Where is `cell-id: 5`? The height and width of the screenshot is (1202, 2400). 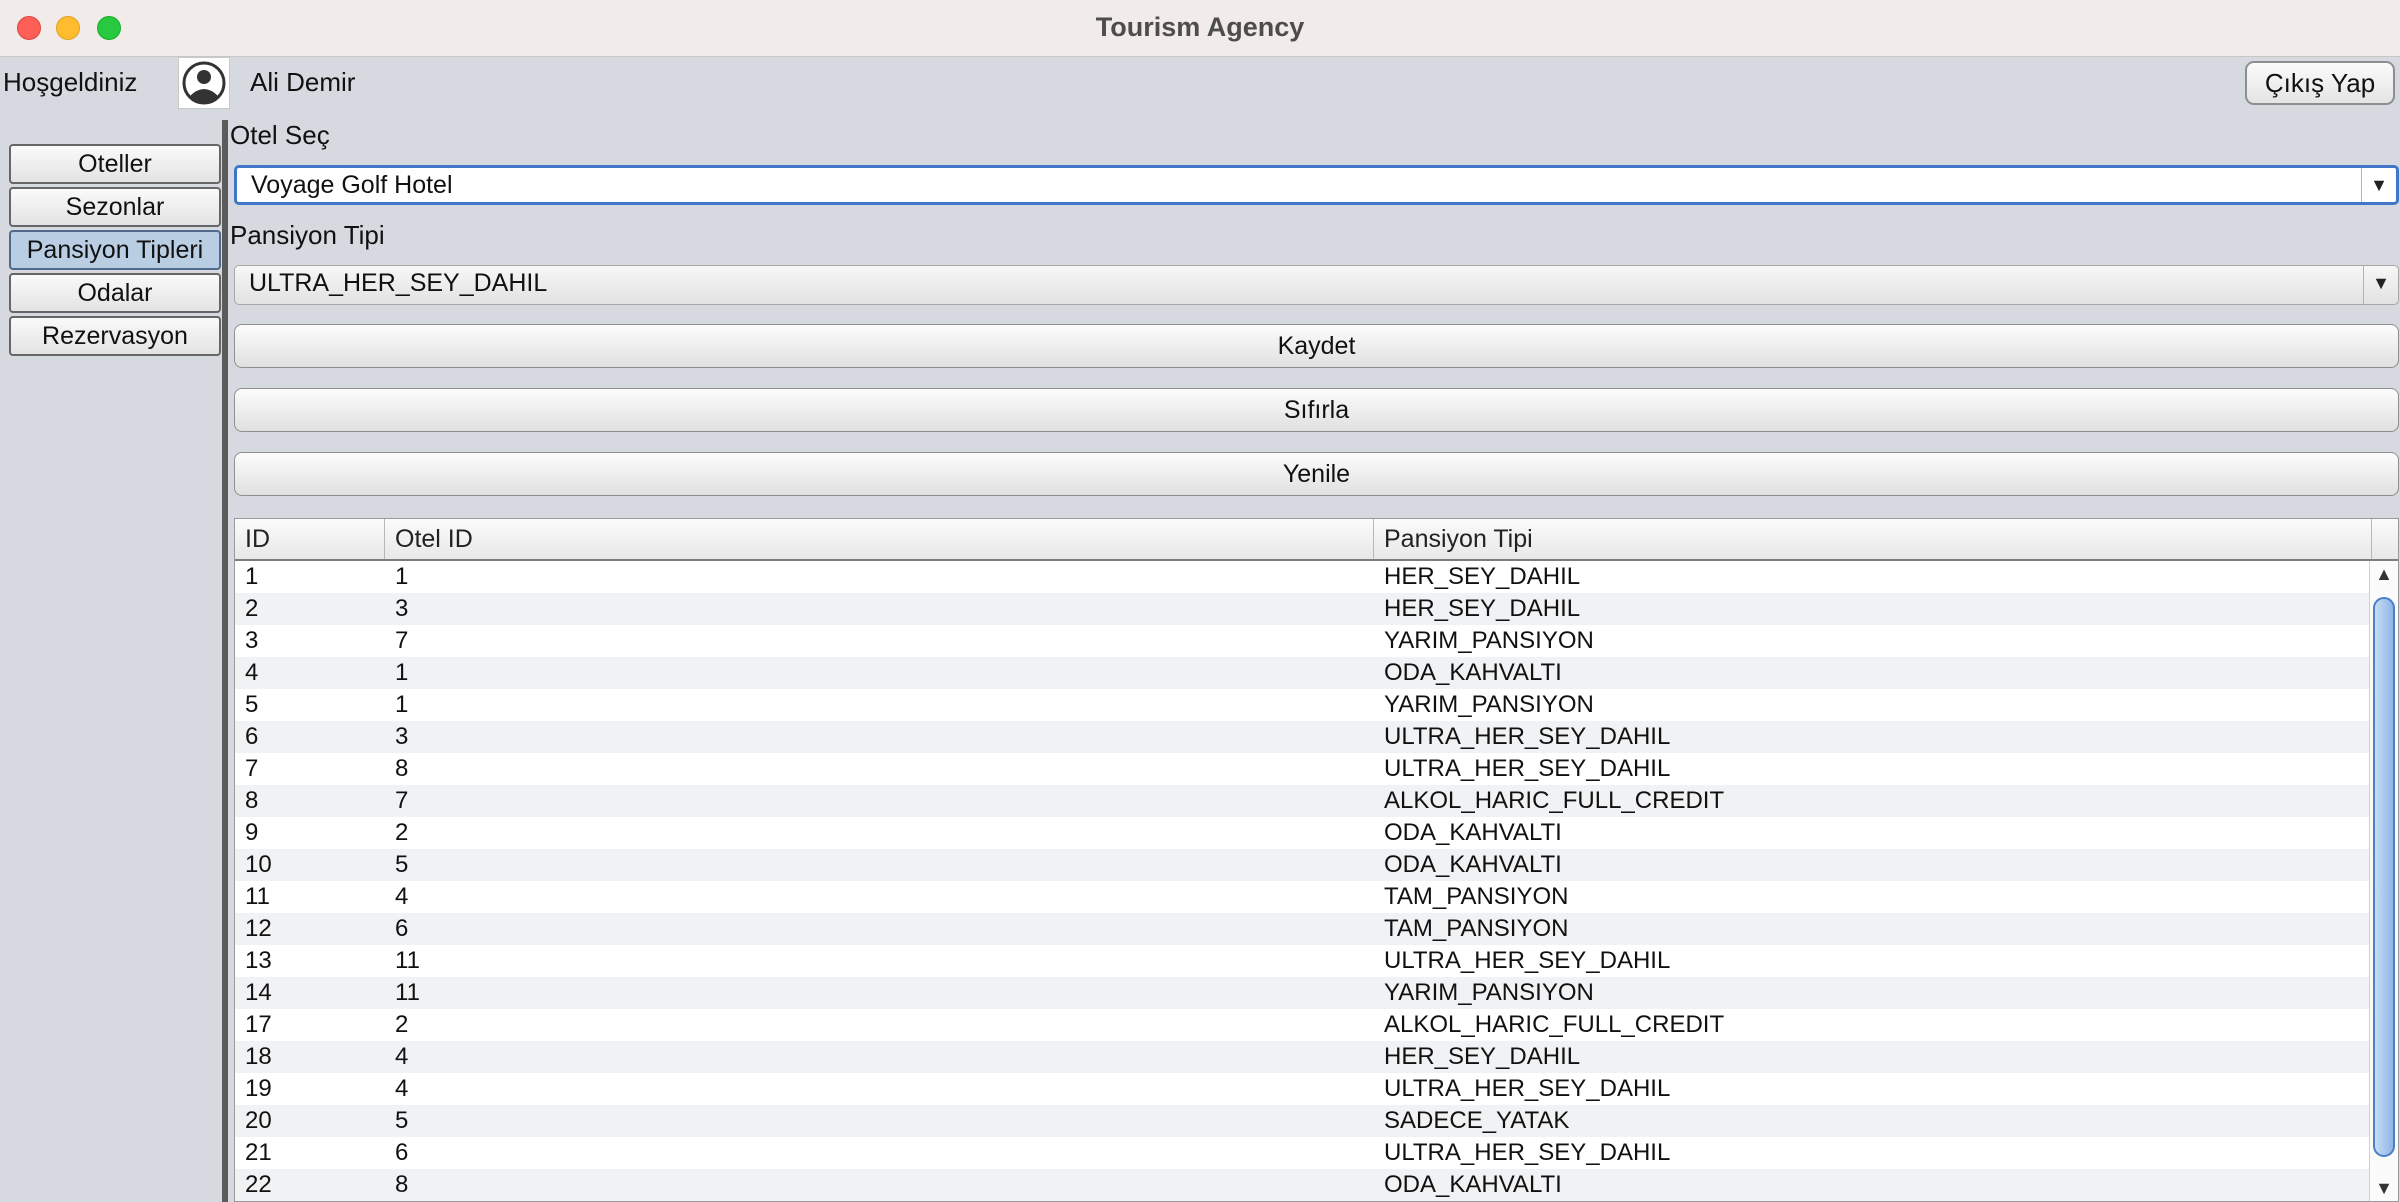
cell-id: 5 is located at coordinates (252, 704).